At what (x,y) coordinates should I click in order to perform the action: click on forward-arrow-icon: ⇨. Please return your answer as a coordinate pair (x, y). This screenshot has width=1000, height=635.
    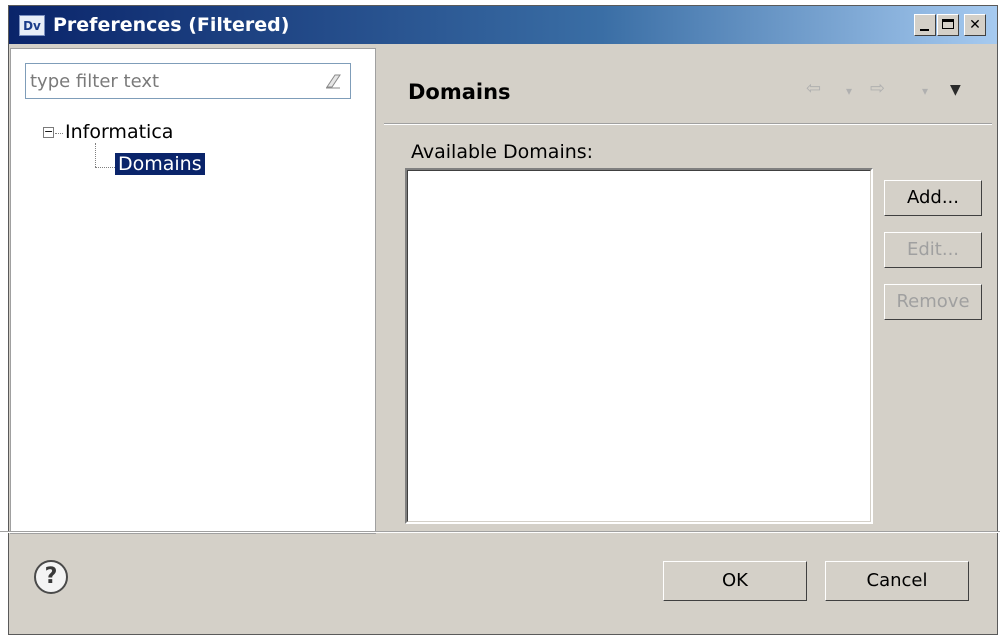
    Looking at the image, I should click on (877, 88).